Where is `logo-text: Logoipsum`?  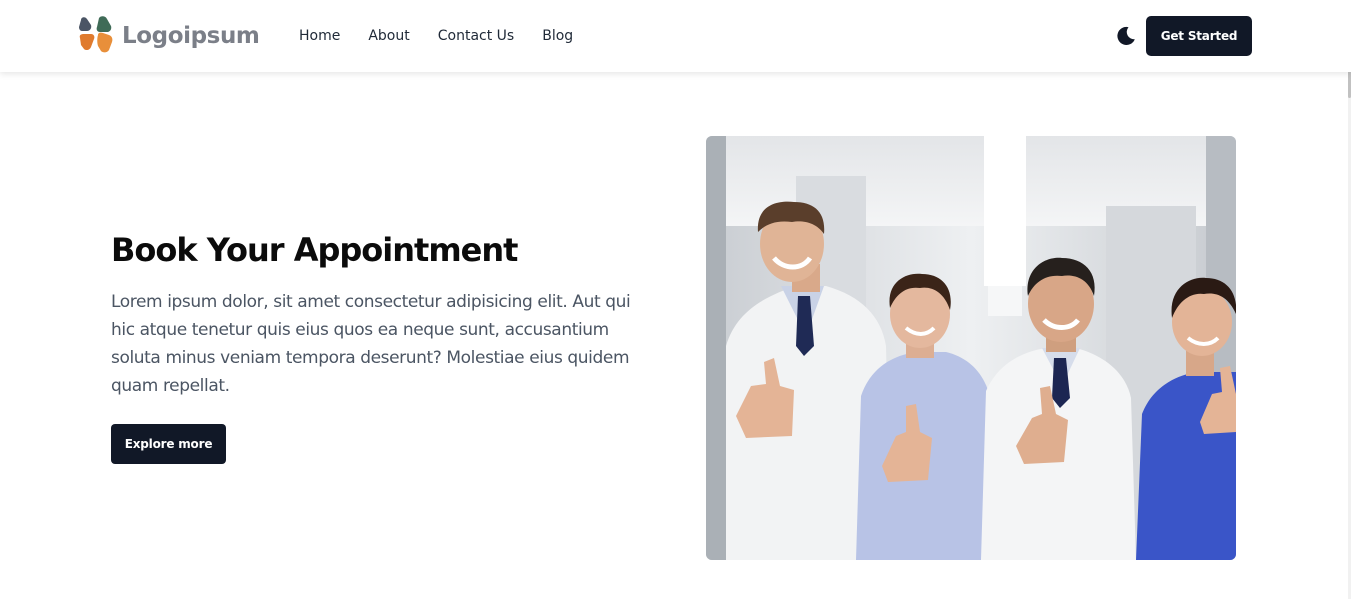
logo-text: Logoipsum is located at coordinates (191, 36).